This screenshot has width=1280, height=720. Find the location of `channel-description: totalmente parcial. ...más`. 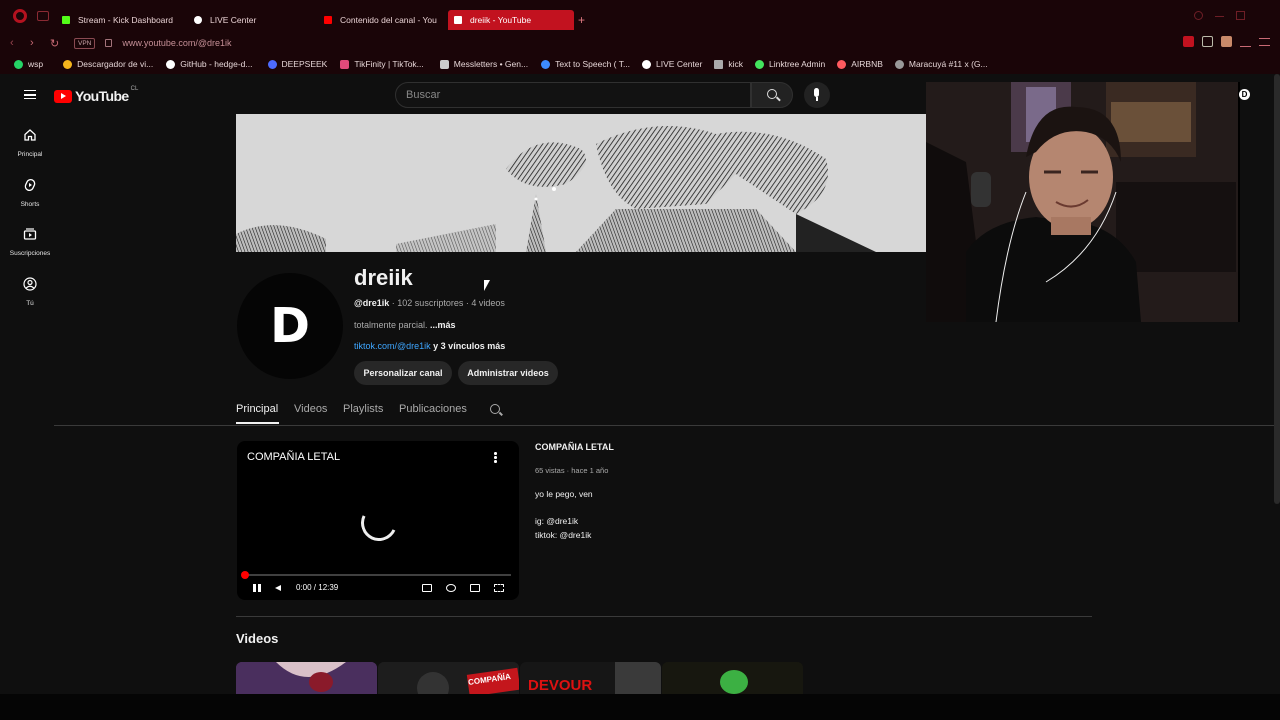

channel-description: totalmente parcial. ...más is located at coordinates (405, 325).